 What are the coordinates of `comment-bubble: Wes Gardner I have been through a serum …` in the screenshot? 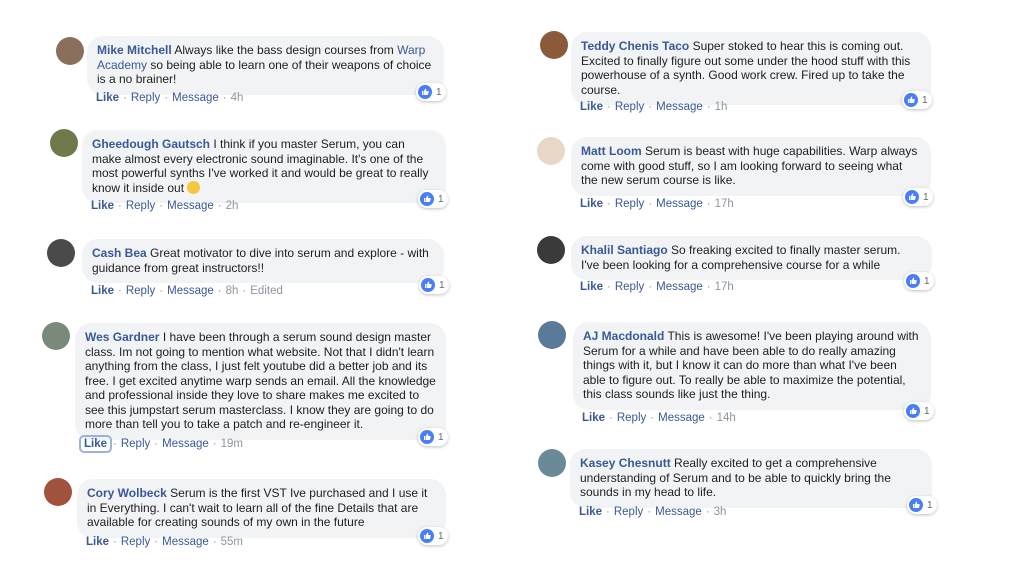 It's located at (260, 381).